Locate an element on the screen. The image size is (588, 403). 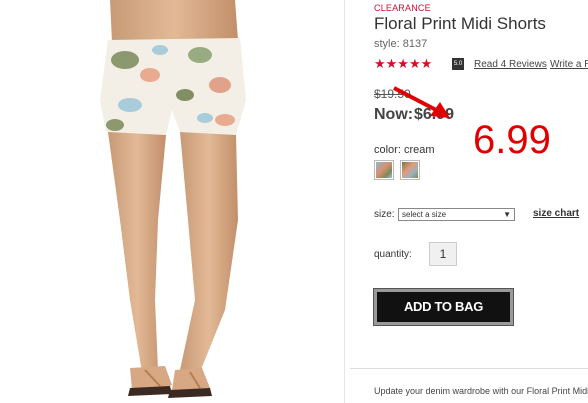
divider is located at coordinates (469, 368).